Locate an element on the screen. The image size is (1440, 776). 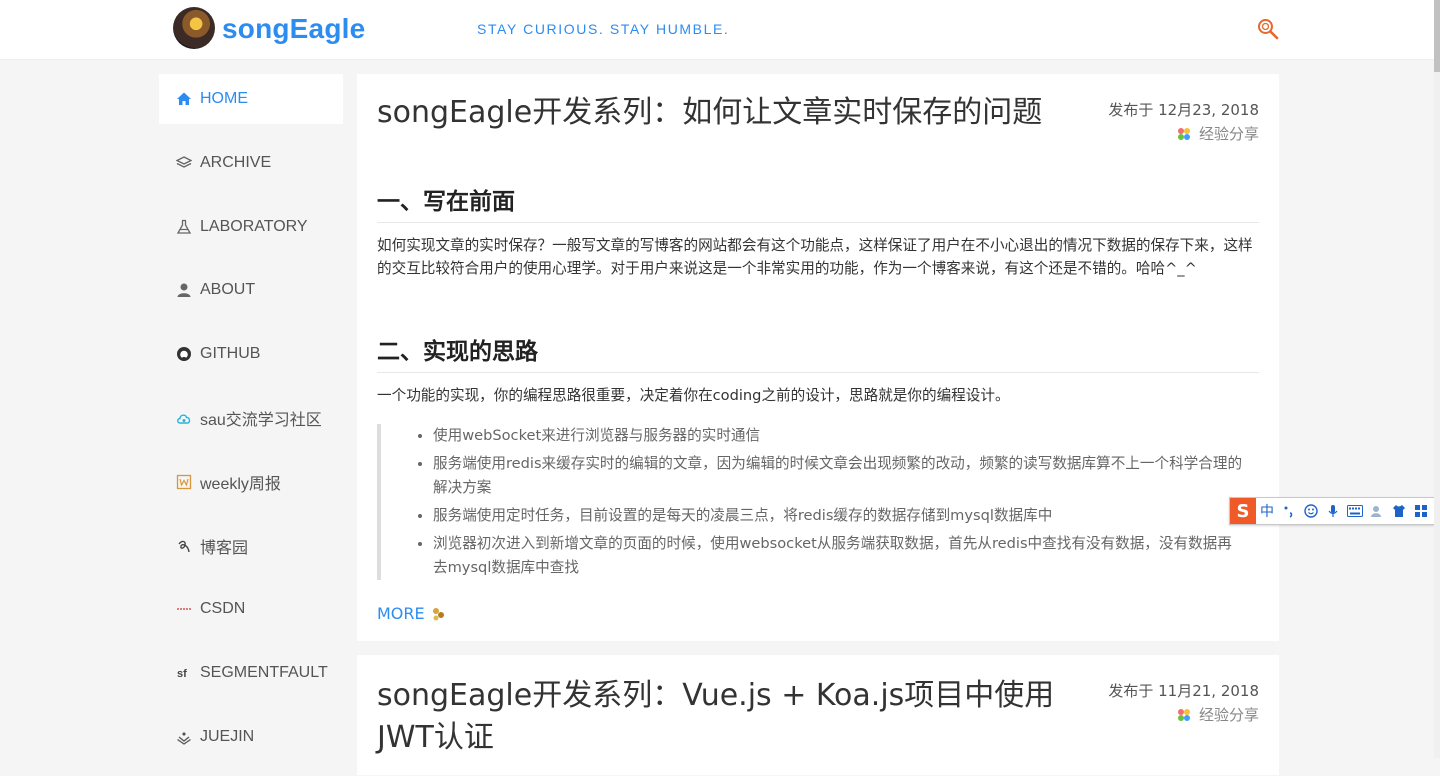
cloud-icon is located at coordinates (184, 418).